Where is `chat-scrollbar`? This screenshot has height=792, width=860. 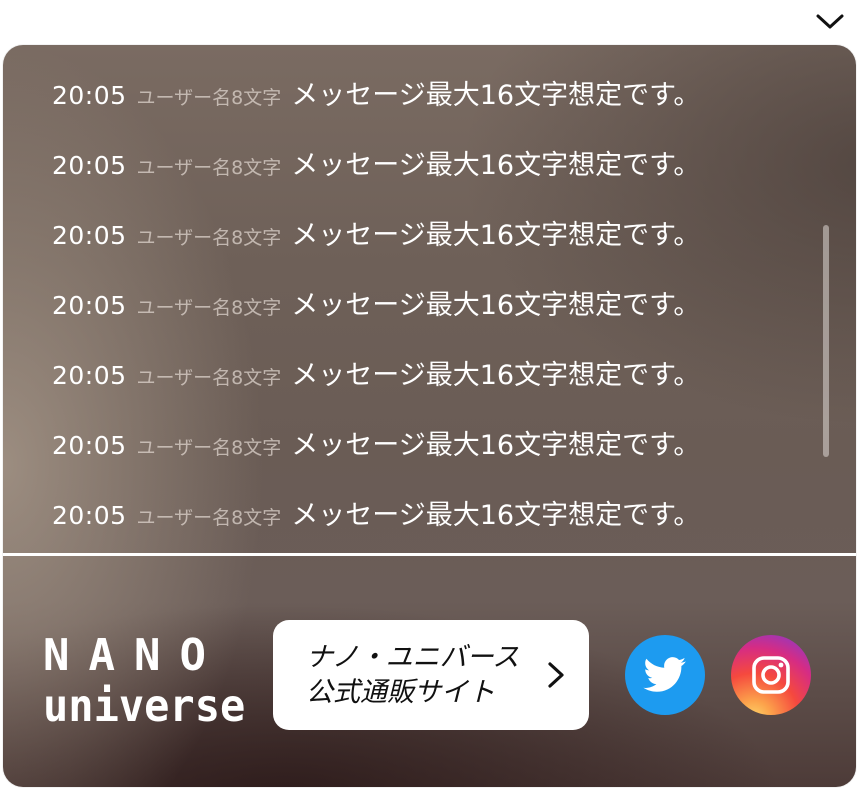
chat-scrollbar is located at coordinates (826, 341).